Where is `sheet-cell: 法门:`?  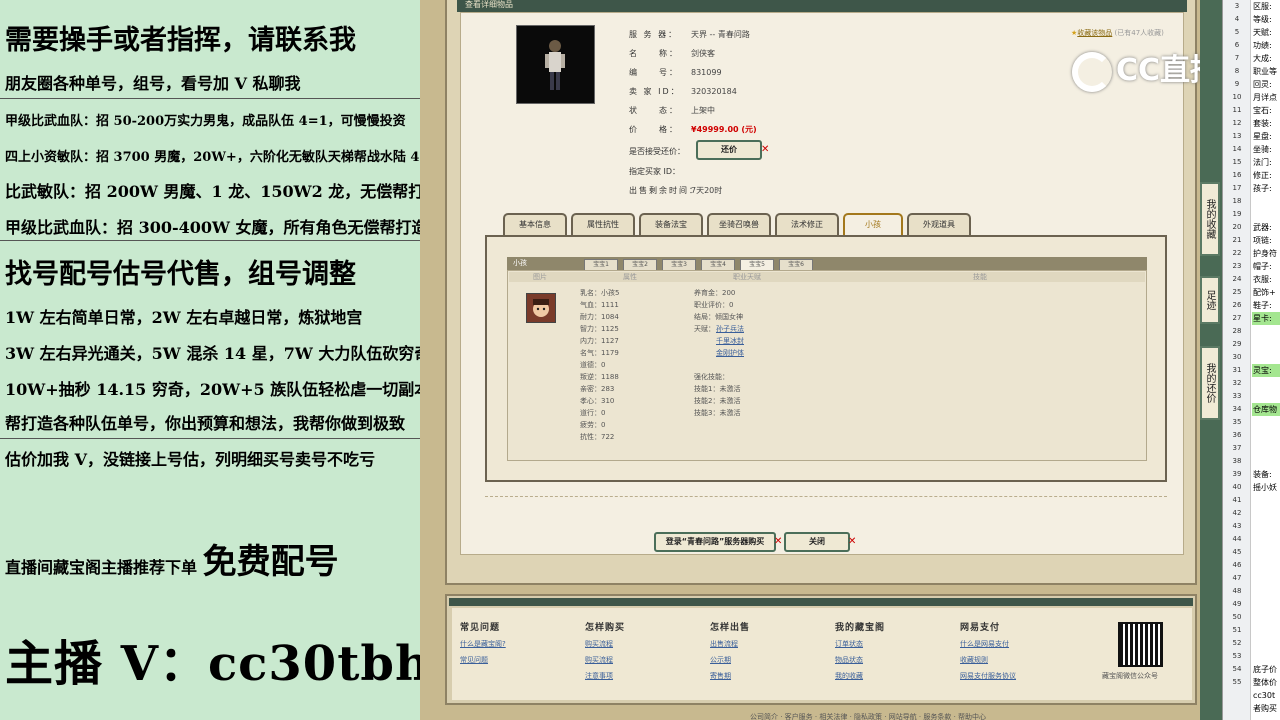
sheet-cell: 法门: is located at coordinates (1266, 162).